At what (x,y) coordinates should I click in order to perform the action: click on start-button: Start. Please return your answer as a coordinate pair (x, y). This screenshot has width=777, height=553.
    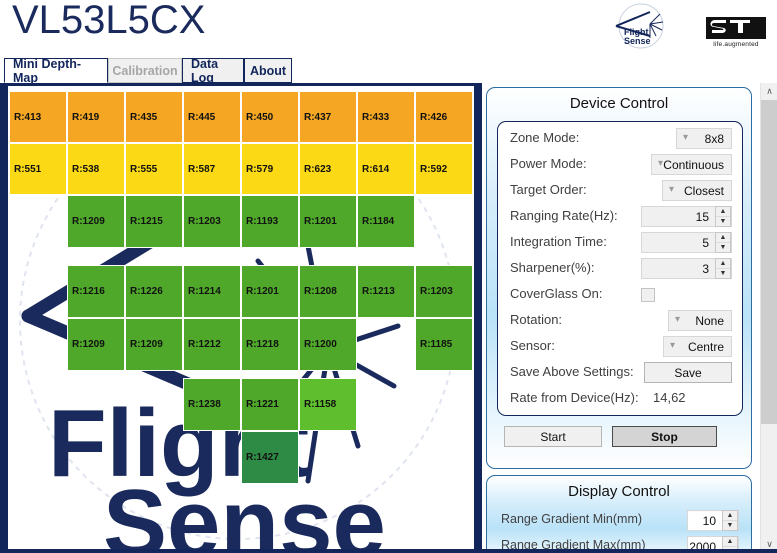
    Looking at the image, I should click on (553, 436).